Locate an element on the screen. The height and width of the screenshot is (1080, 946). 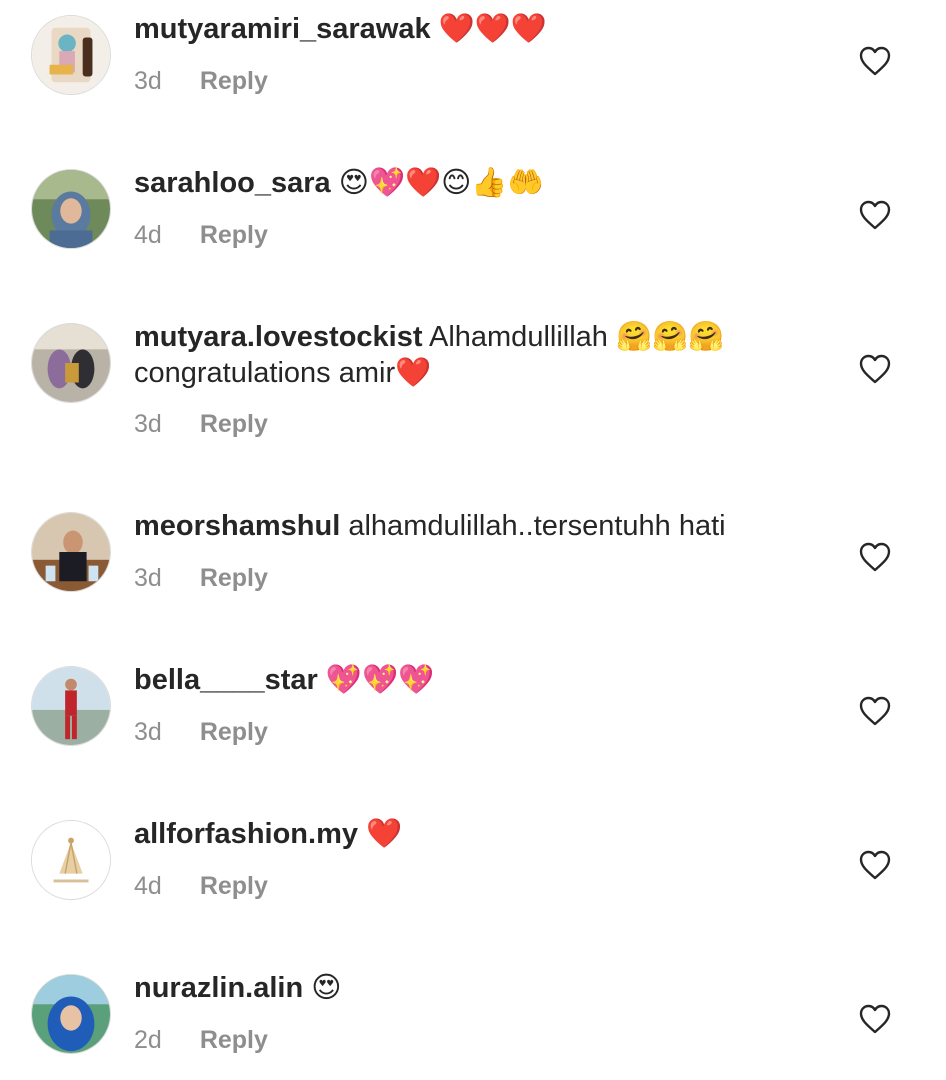
comment-username: mutyara.lovestockist is located at coordinates (278, 337).